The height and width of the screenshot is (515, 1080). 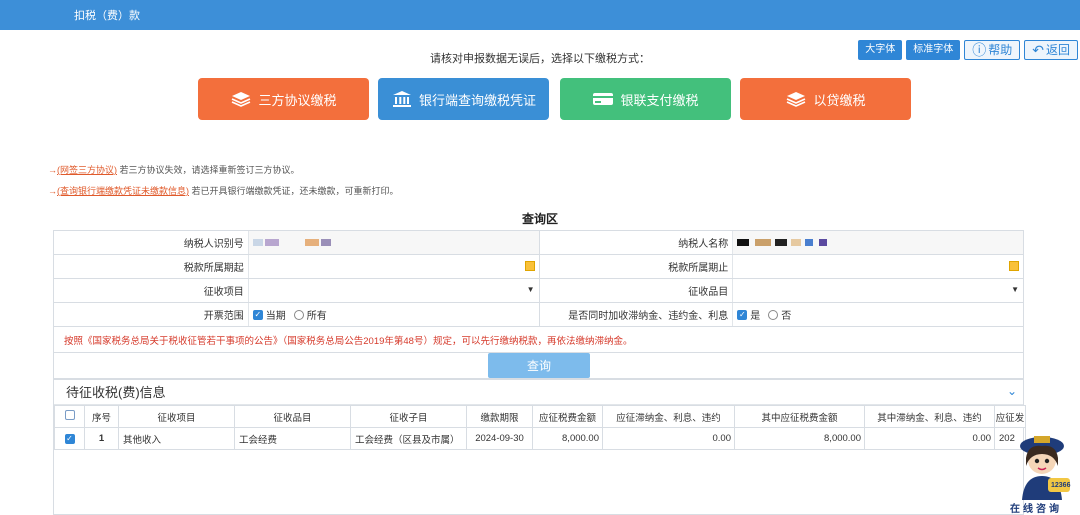 I want to click on option-no: 否, so click(x=779, y=314).